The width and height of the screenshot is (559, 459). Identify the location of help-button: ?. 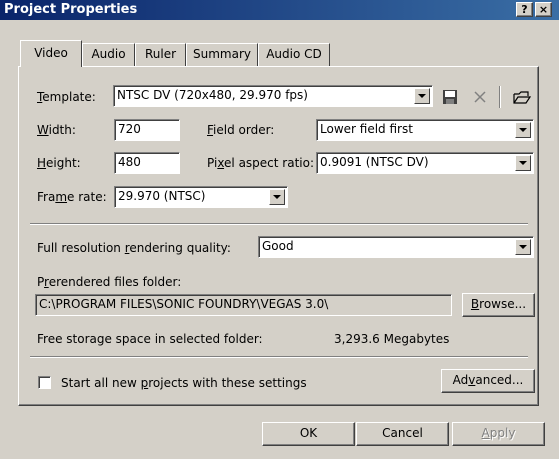
(524, 9).